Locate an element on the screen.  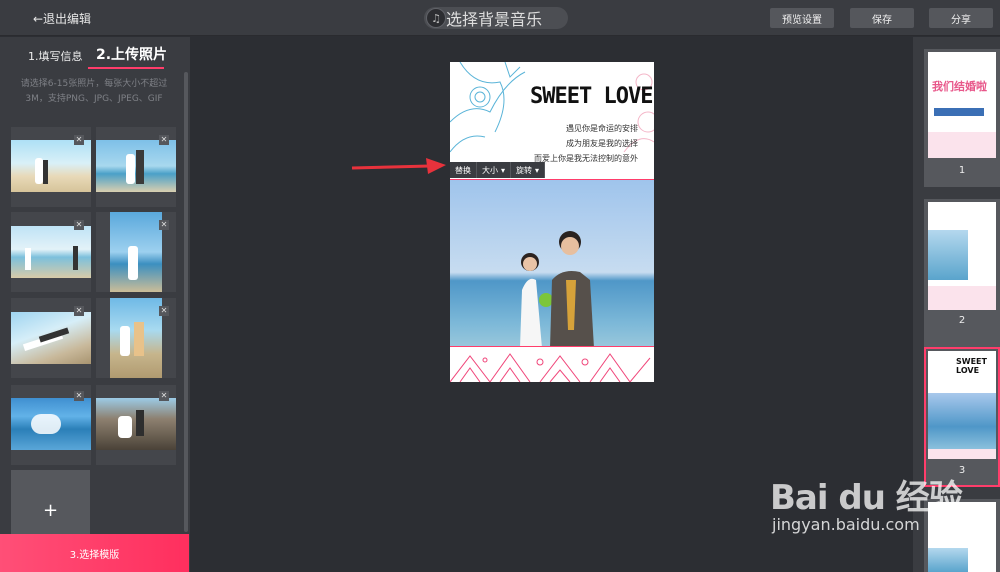
page-thumb-3: SWEET LOVE 3 is located at coordinates (962, 417).